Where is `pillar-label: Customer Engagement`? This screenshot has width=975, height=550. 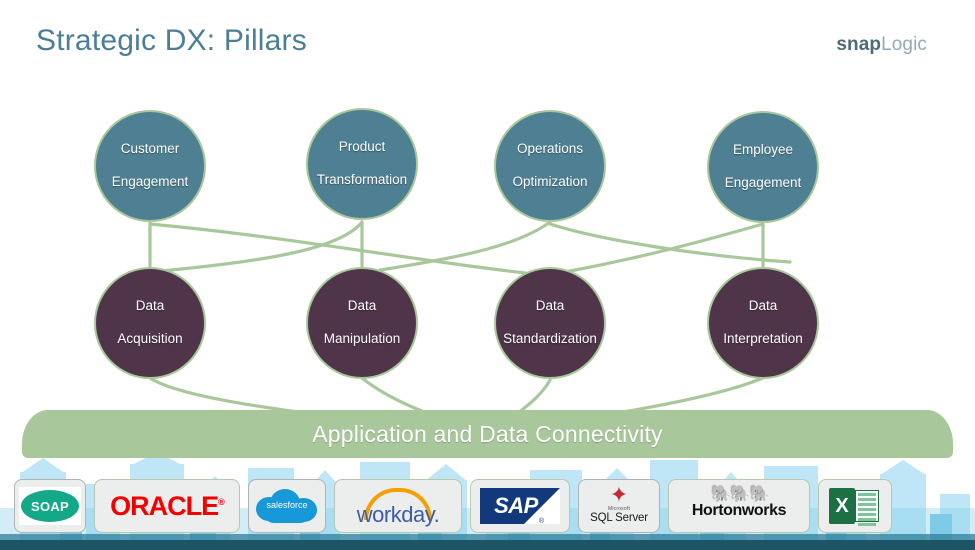 pillar-label: Customer Engagement is located at coordinates (150, 165).